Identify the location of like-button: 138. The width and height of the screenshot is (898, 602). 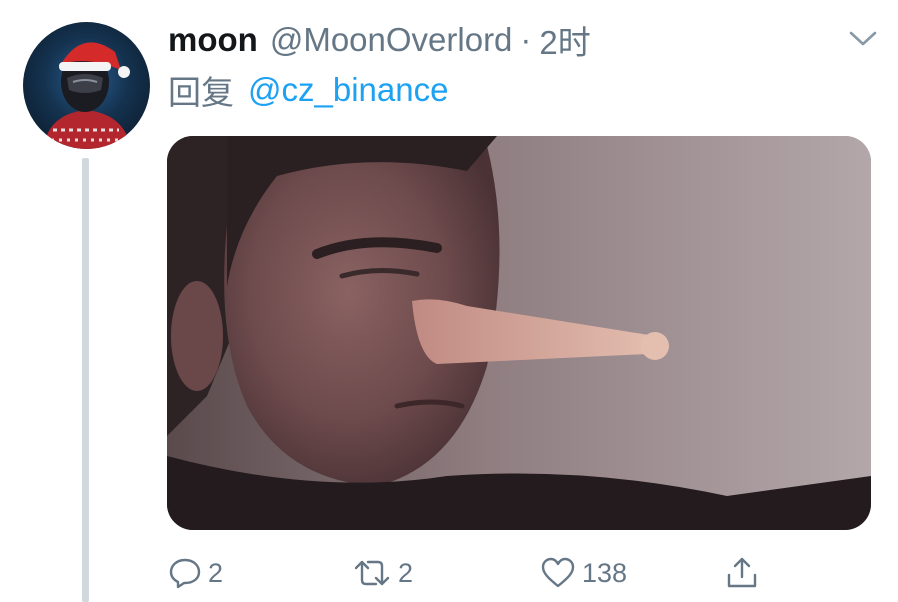
(583, 573).